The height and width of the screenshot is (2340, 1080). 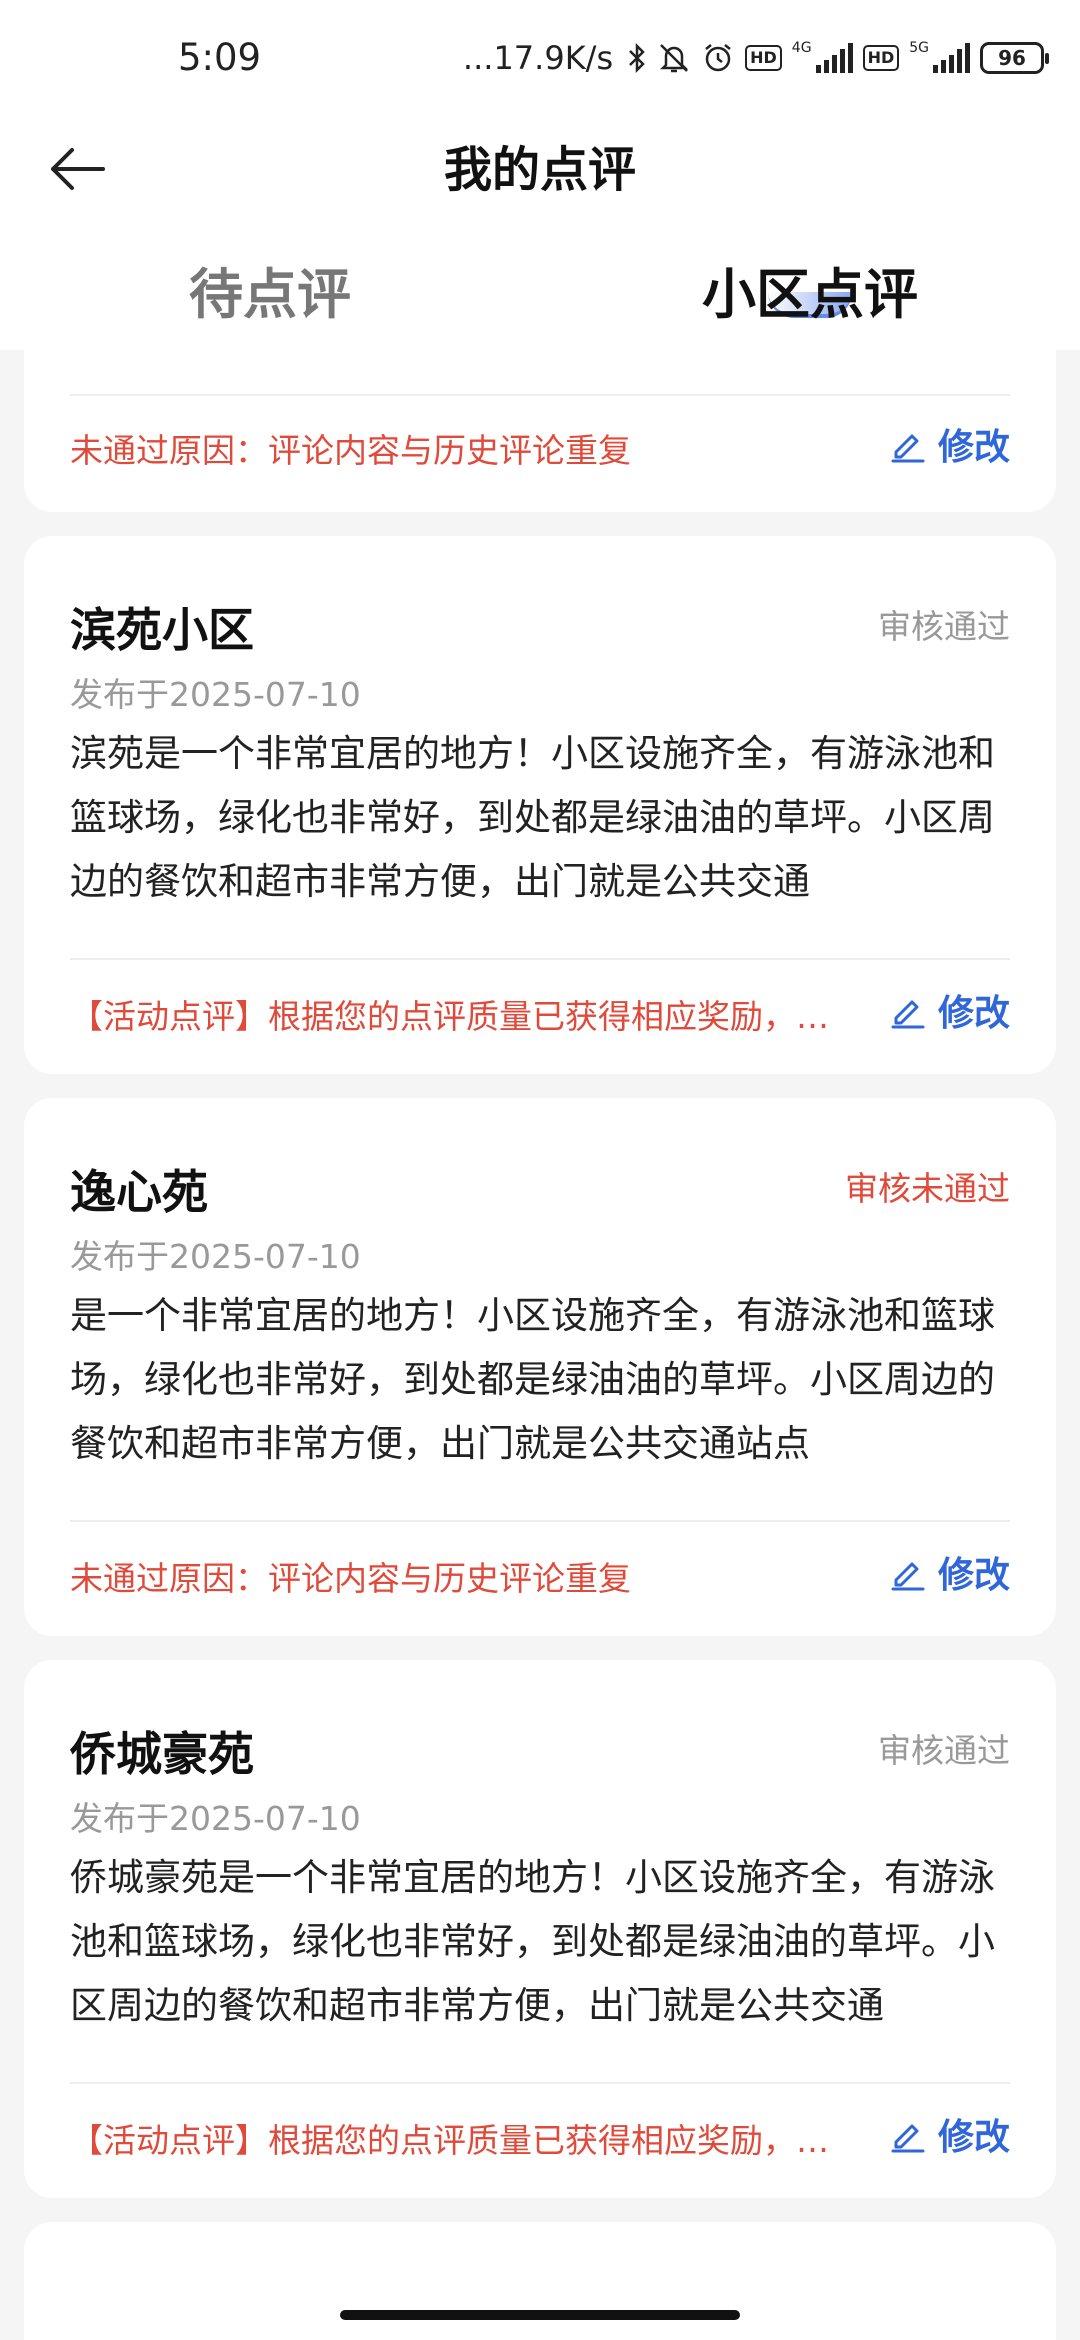 I want to click on network-speed: ...17.9K/s, so click(x=538, y=58).